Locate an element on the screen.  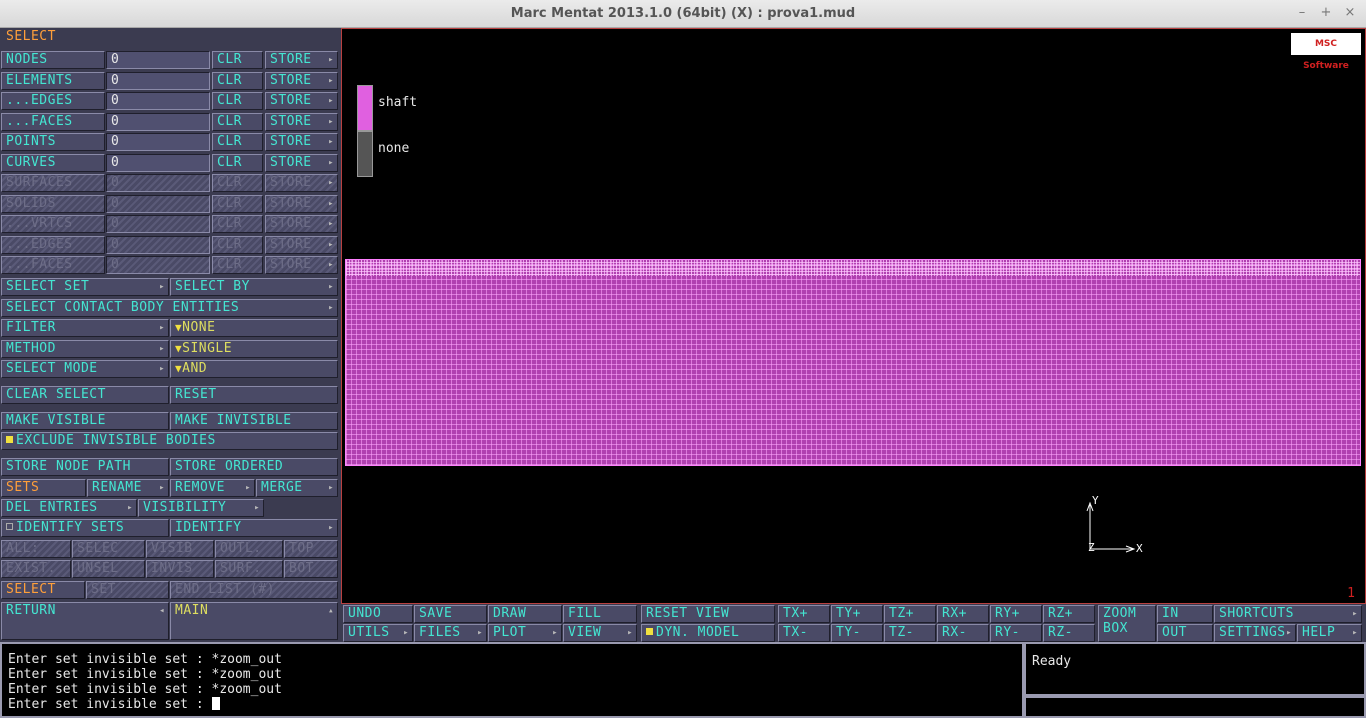
set-button: SET is located at coordinates (127, 590).